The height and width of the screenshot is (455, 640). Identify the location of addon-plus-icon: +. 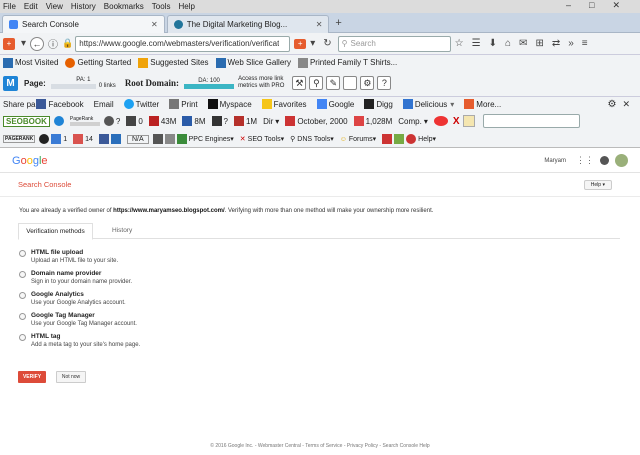
(9, 43).